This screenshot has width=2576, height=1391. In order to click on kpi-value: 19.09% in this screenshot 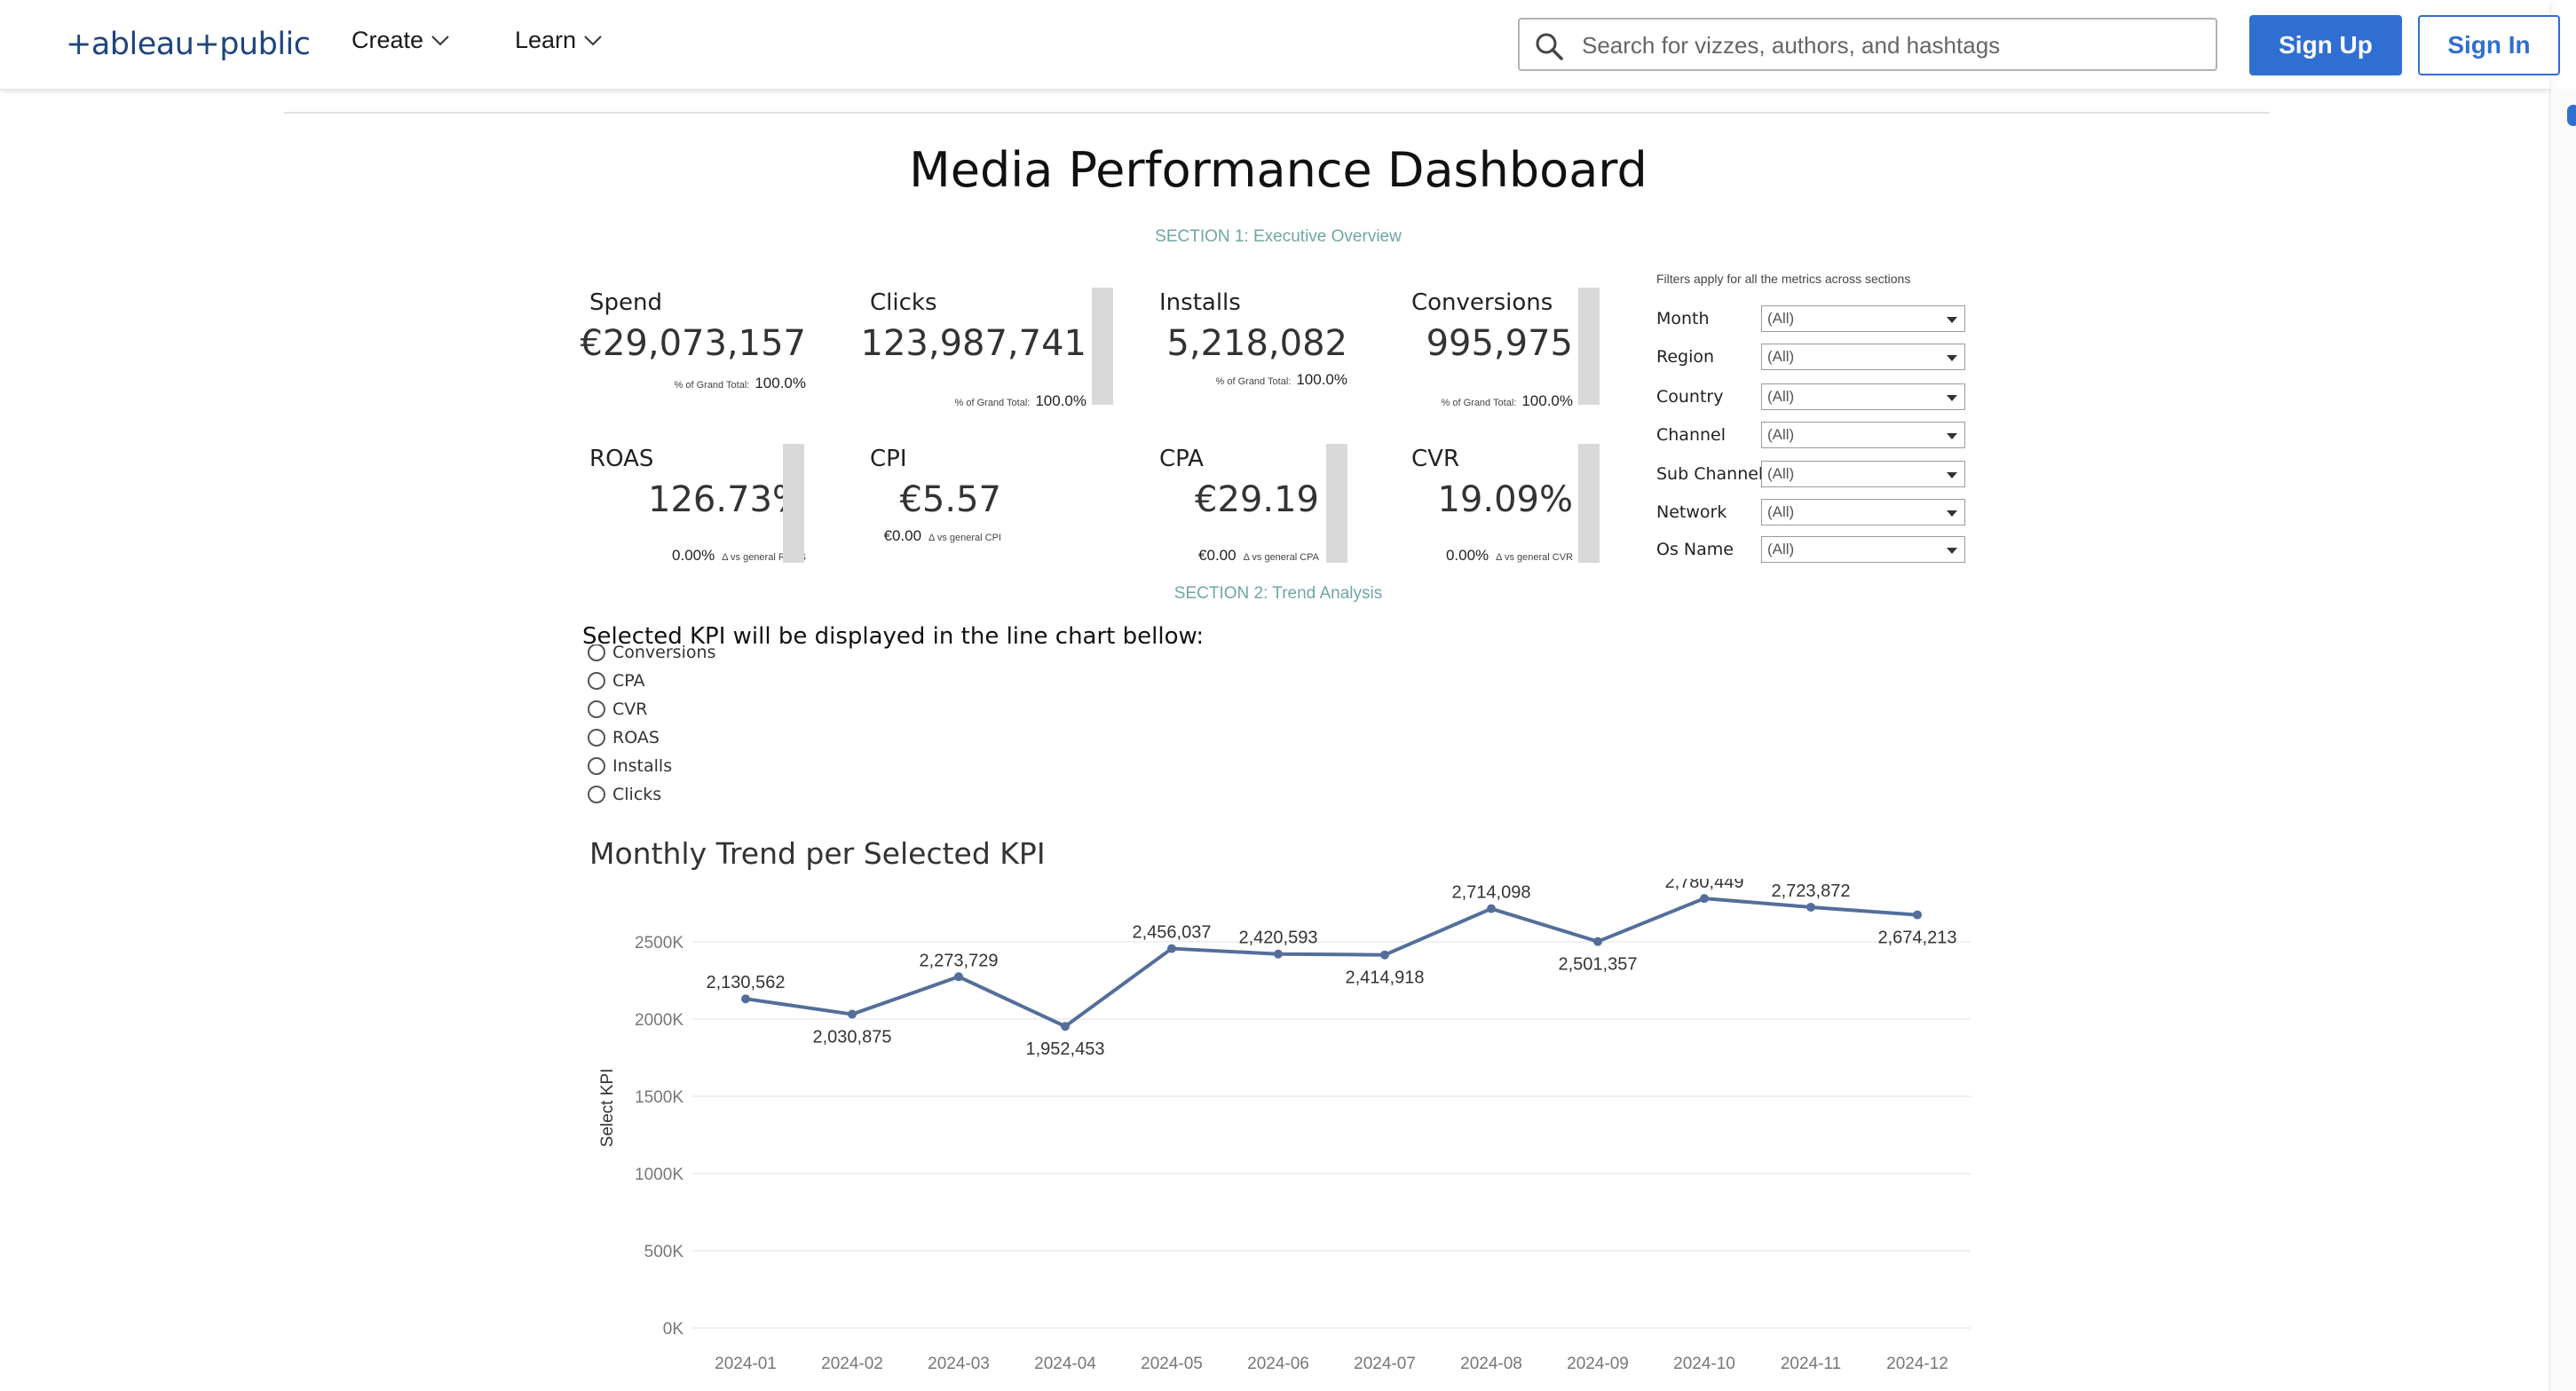, I will do `click(1505, 499)`.